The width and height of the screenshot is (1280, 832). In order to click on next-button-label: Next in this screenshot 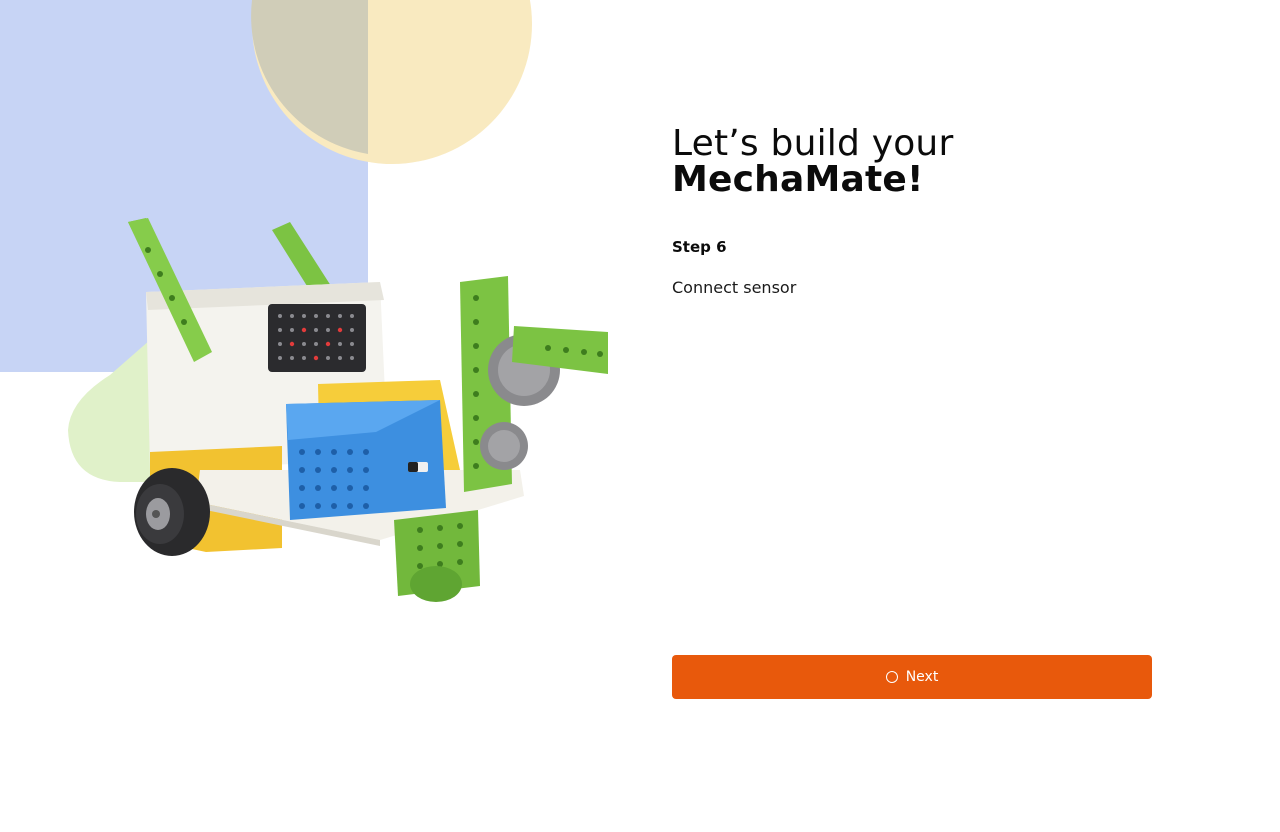, I will do `click(922, 677)`.